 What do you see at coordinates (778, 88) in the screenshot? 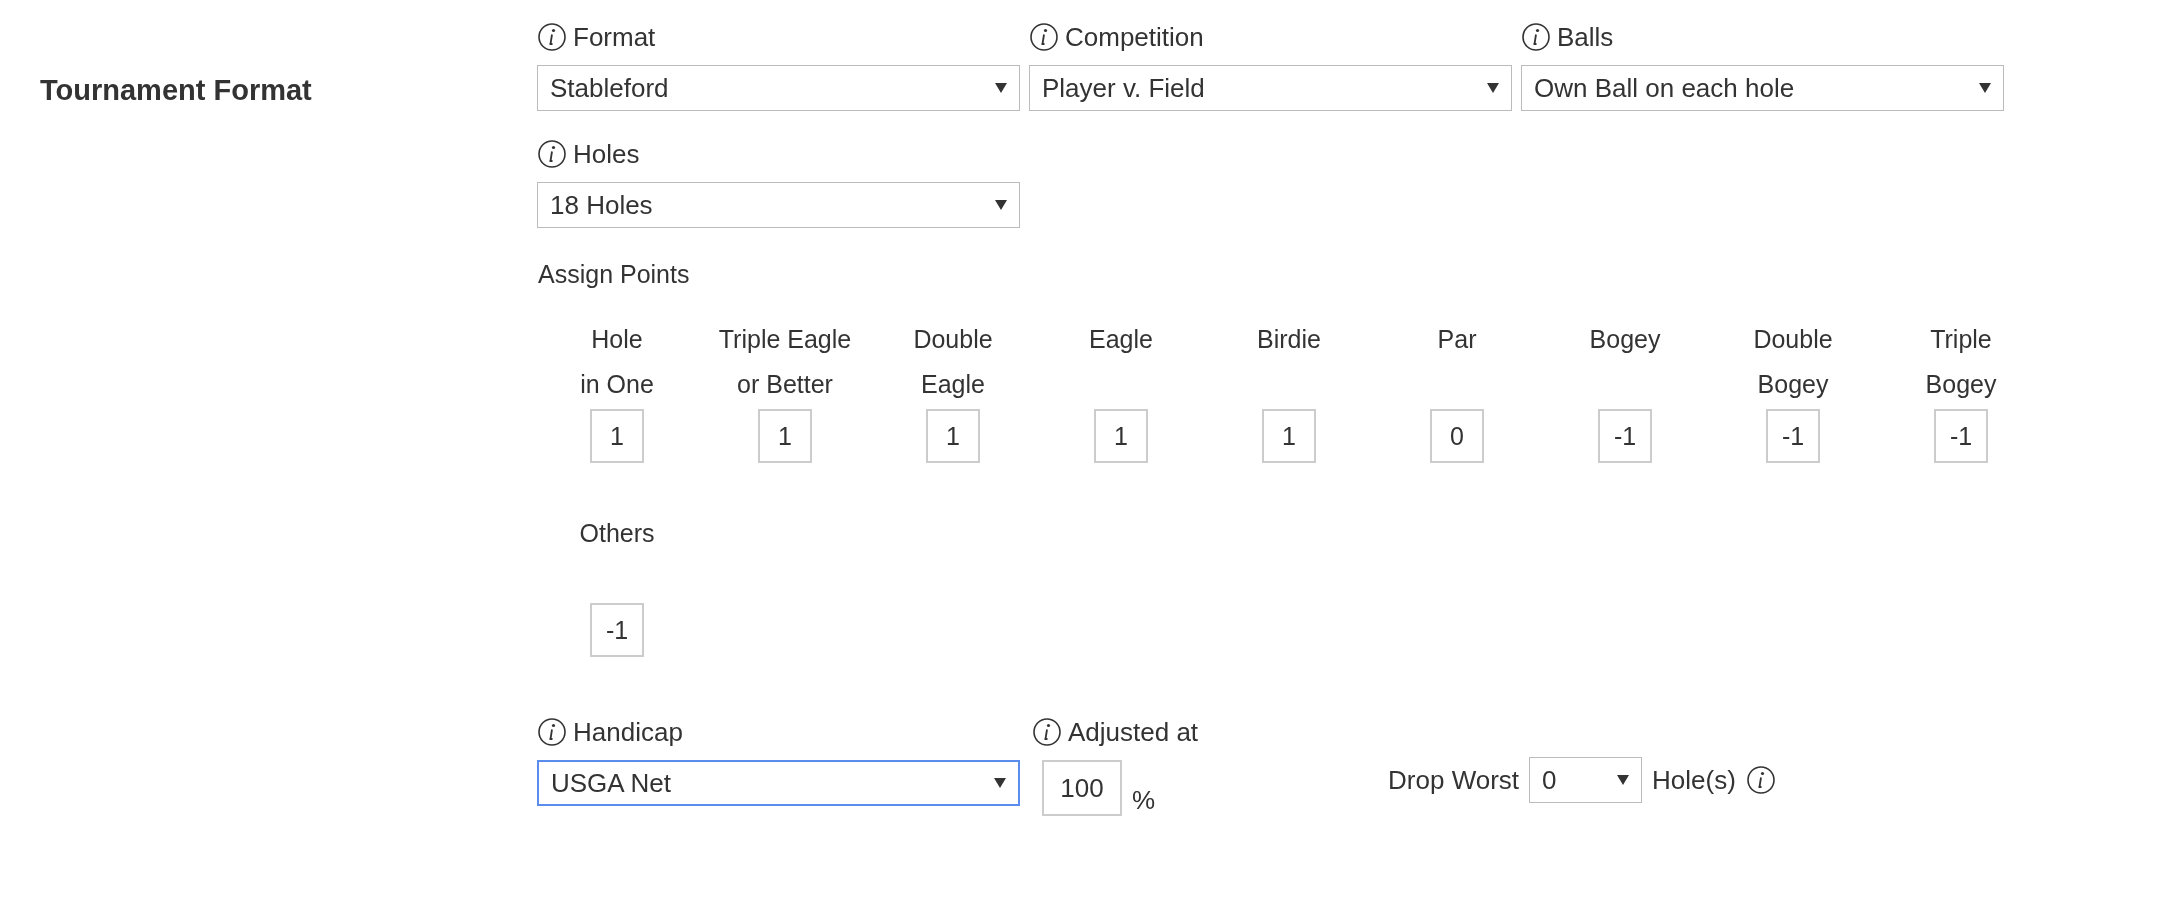
I see `dropdown: Stableford` at bounding box center [778, 88].